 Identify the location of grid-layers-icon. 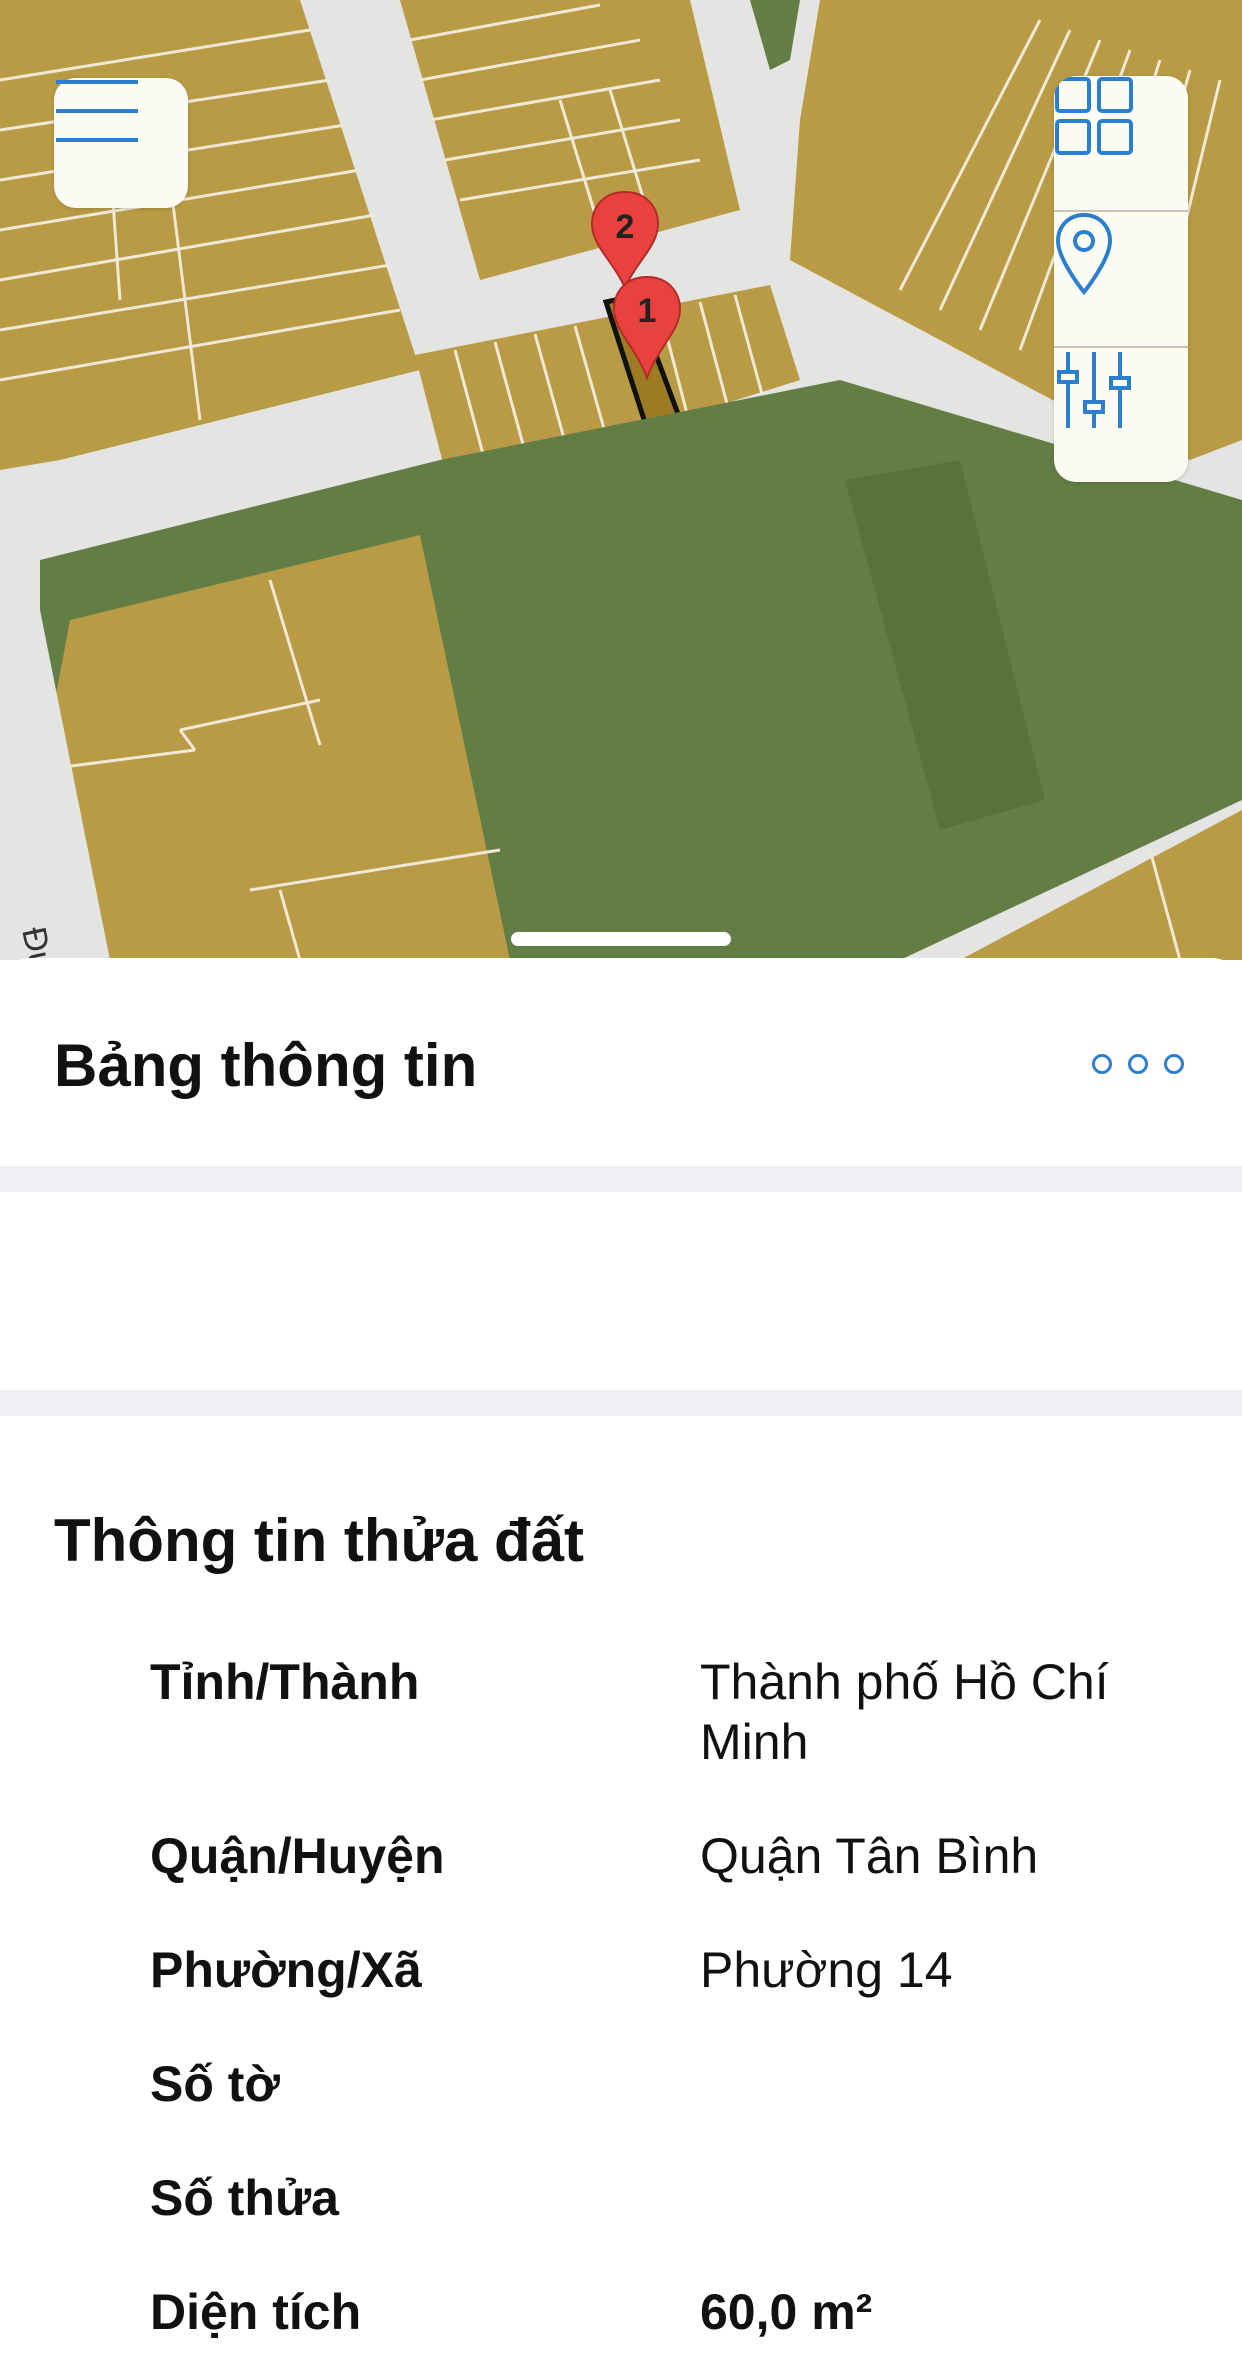
(1094, 116).